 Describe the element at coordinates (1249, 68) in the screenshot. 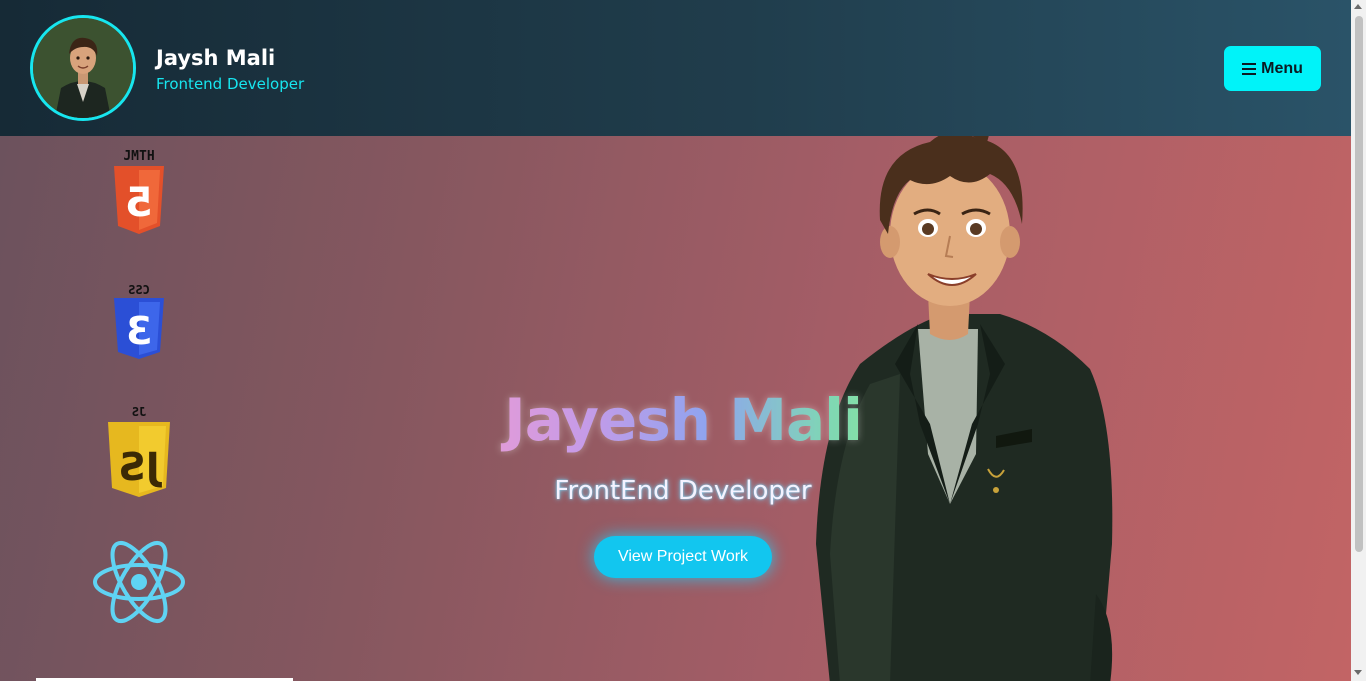

I see `hamburger-icon` at that location.